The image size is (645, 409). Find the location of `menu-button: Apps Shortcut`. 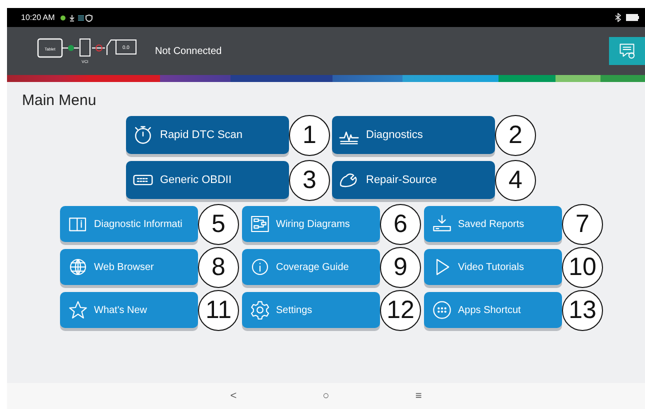

menu-button: Apps Shortcut is located at coordinates (493, 310).